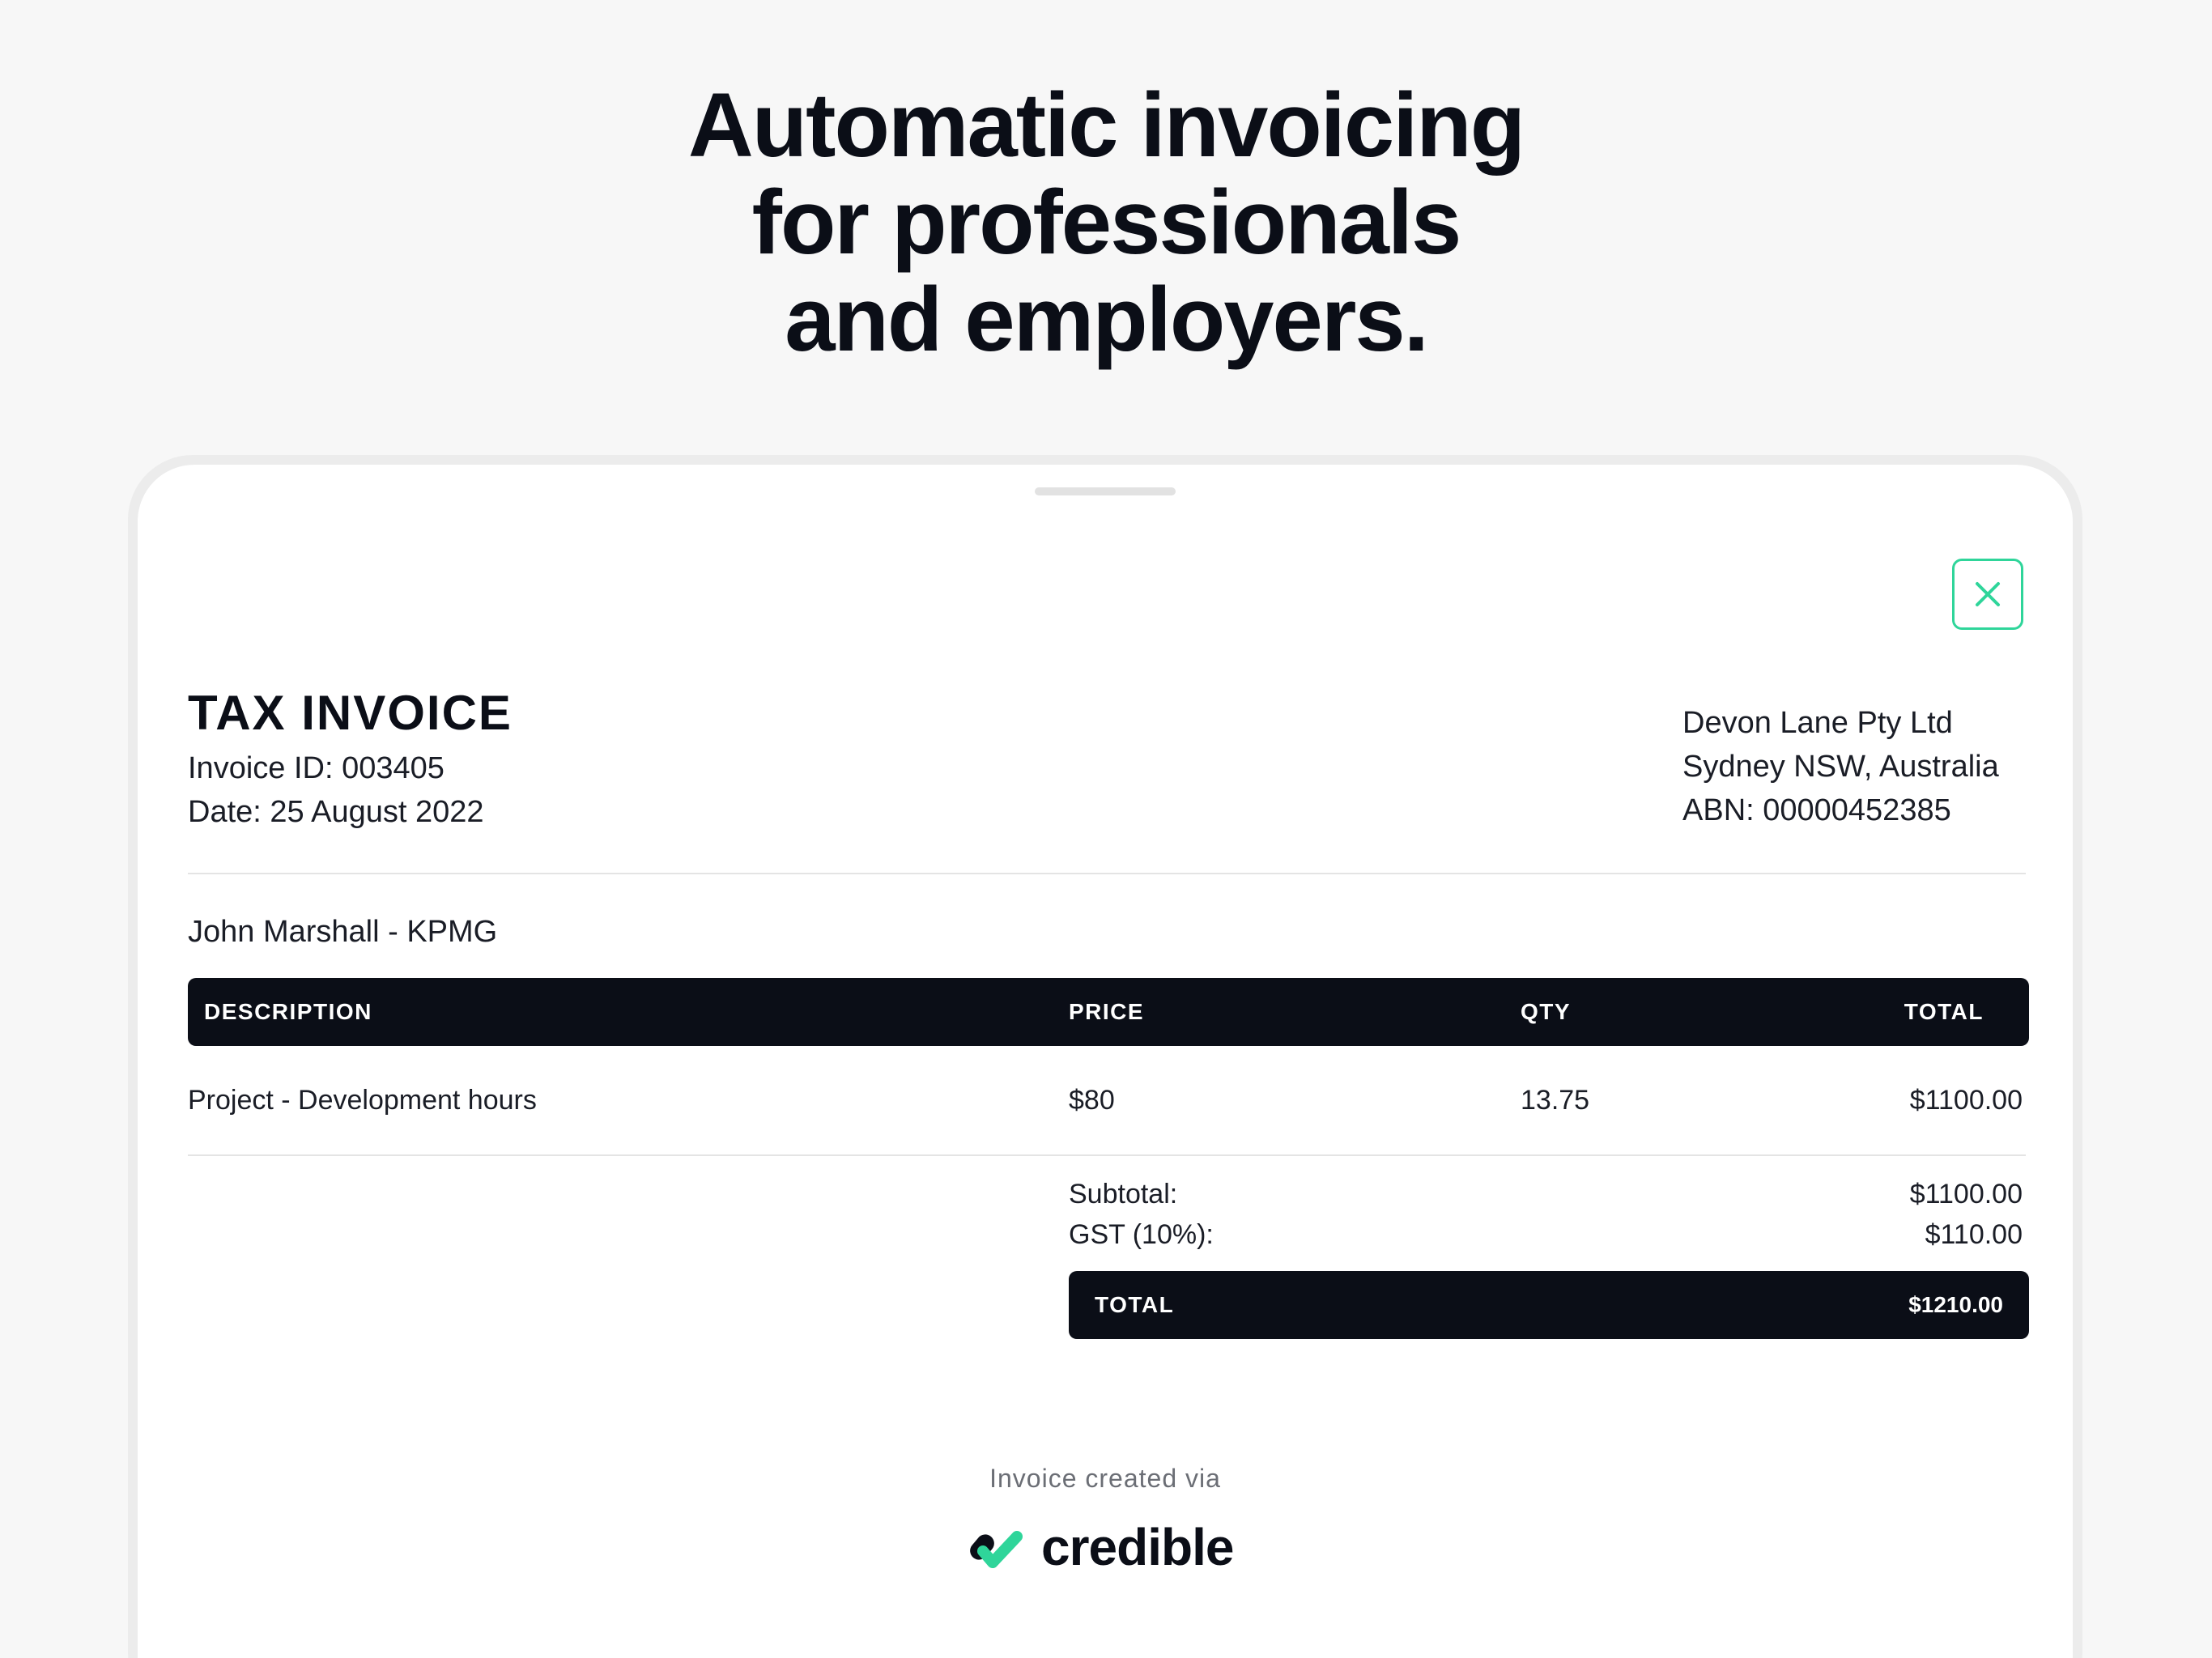  What do you see at coordinates (1106, 125) in the screenshot?
I see `headline-line-1: Automatic invoicing` at bounding box center [1106, 125].